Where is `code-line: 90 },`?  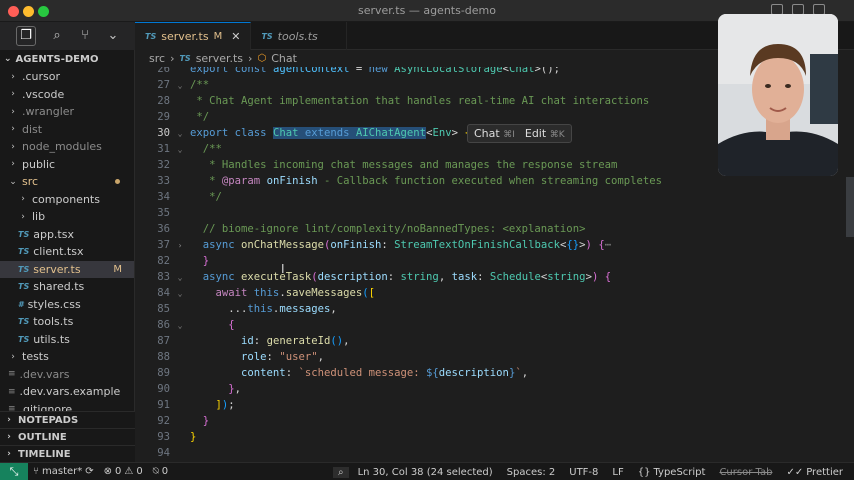 code-line: 90 }, is located at coordinates (494, 389).